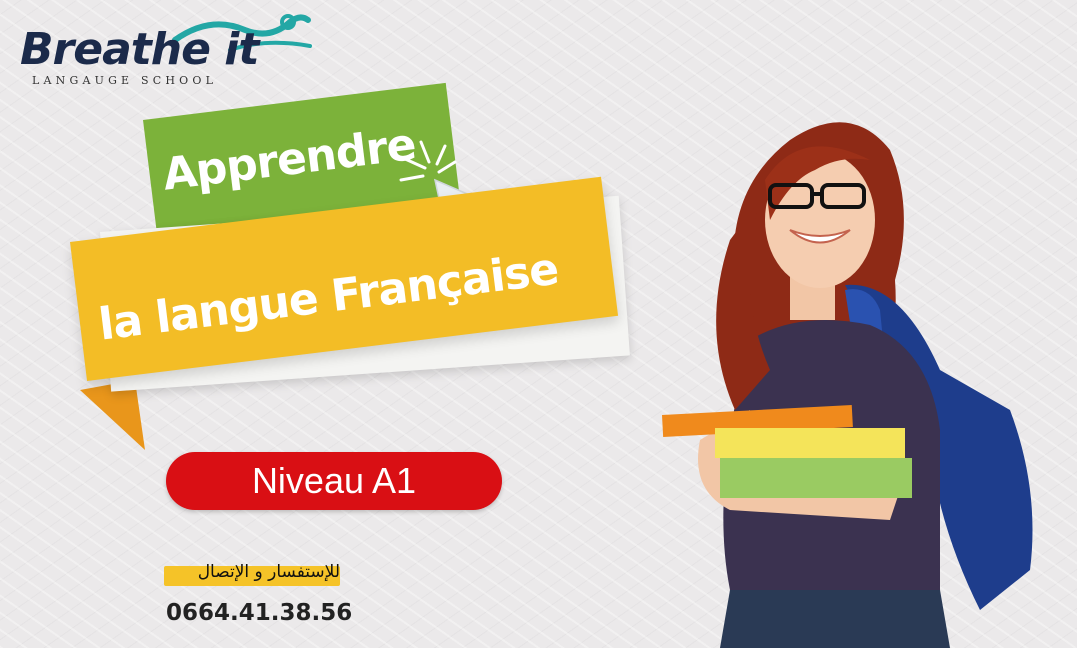 The height and width of the screenshot is (648, 1077). I want to click on phone-number: 0664.41.38.56, so click(259, 613).